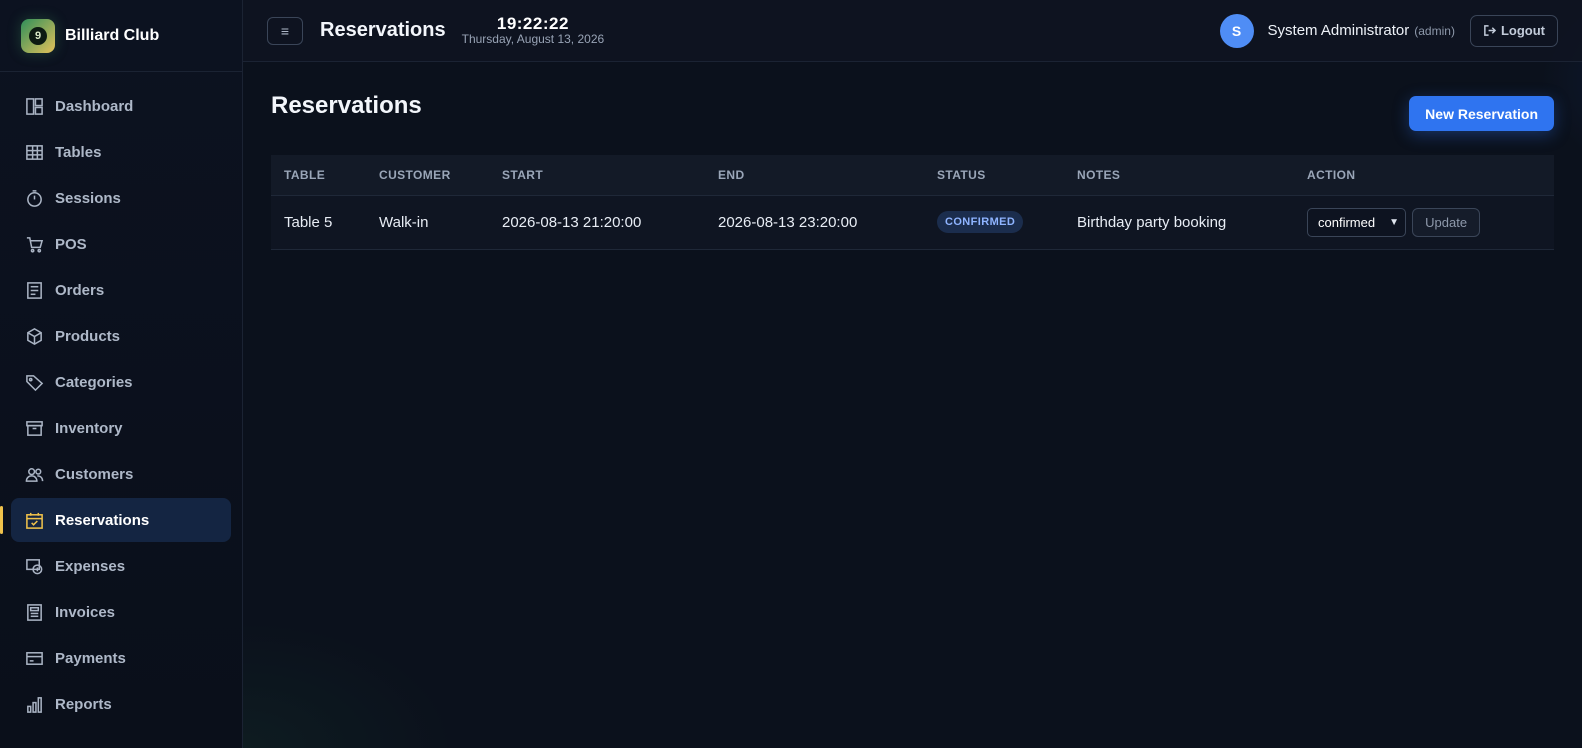 The image size is (1582, 748). I want to click on user-role: (admin), so click(1434, 30).